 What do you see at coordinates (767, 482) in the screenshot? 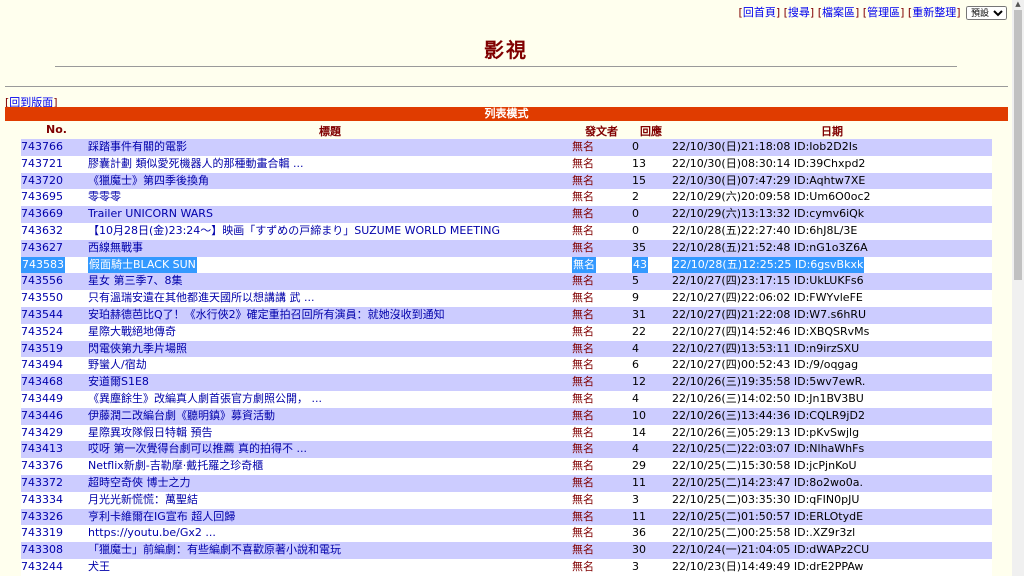
I see `row-date: 22/10/25(二)14:23:47 ID:8o2wo0a.` at bounding box center [767, 482].